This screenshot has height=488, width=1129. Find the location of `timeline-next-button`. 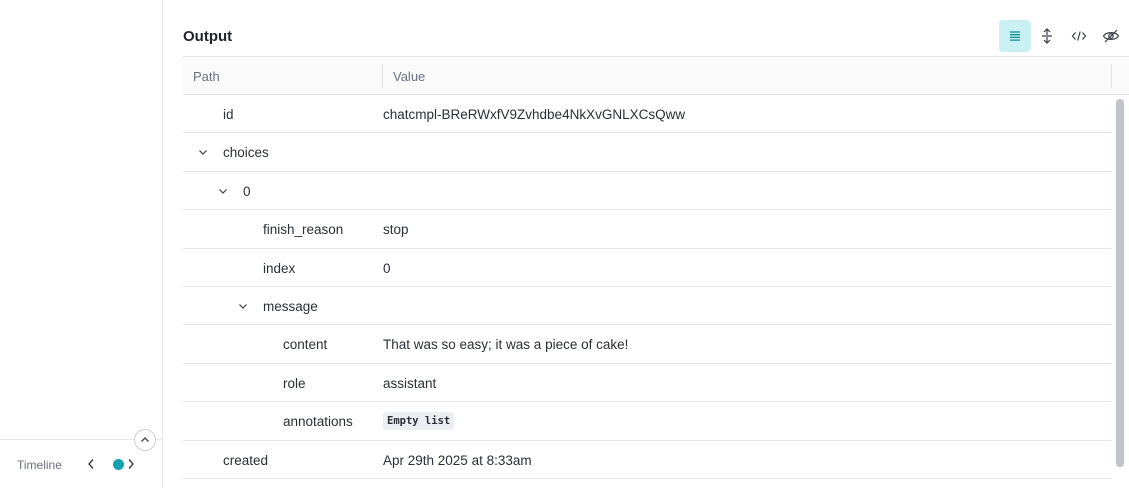

timeline-next-button is located at coordinates (131, 464).